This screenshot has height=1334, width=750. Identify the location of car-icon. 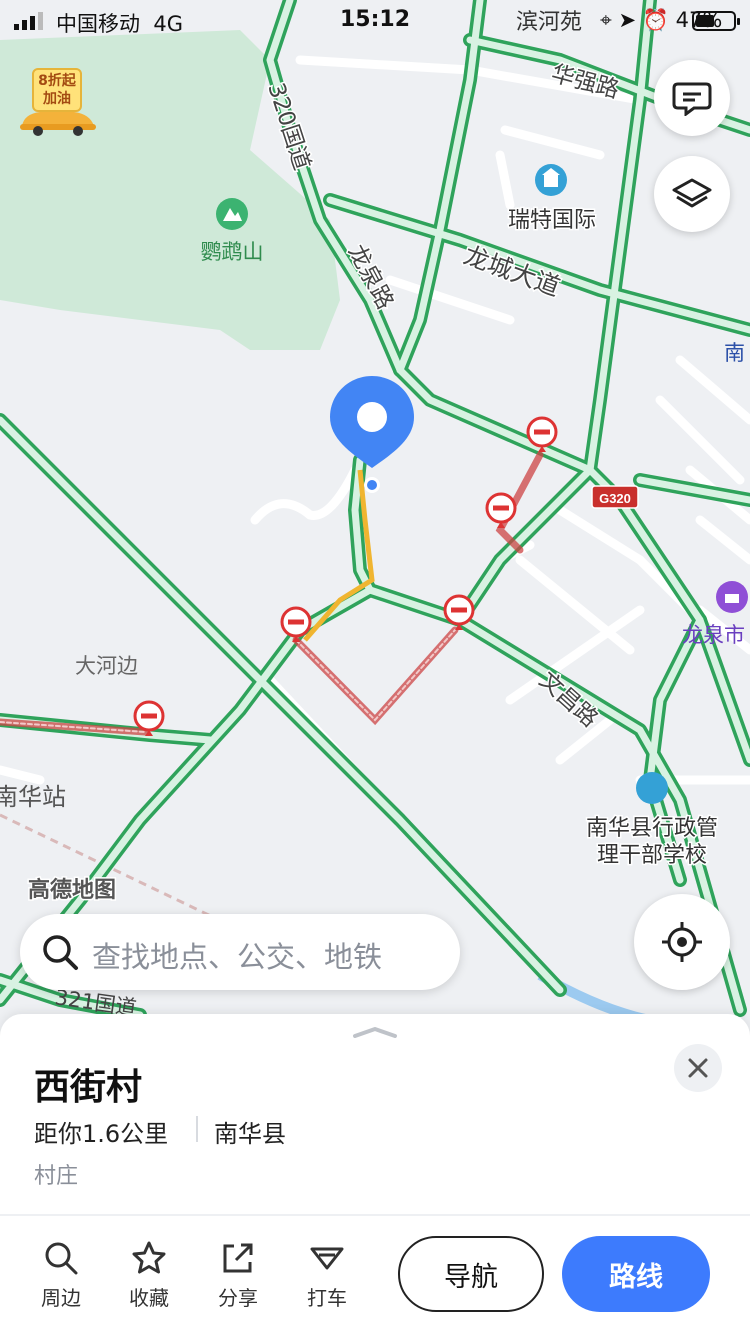
(58, 124).